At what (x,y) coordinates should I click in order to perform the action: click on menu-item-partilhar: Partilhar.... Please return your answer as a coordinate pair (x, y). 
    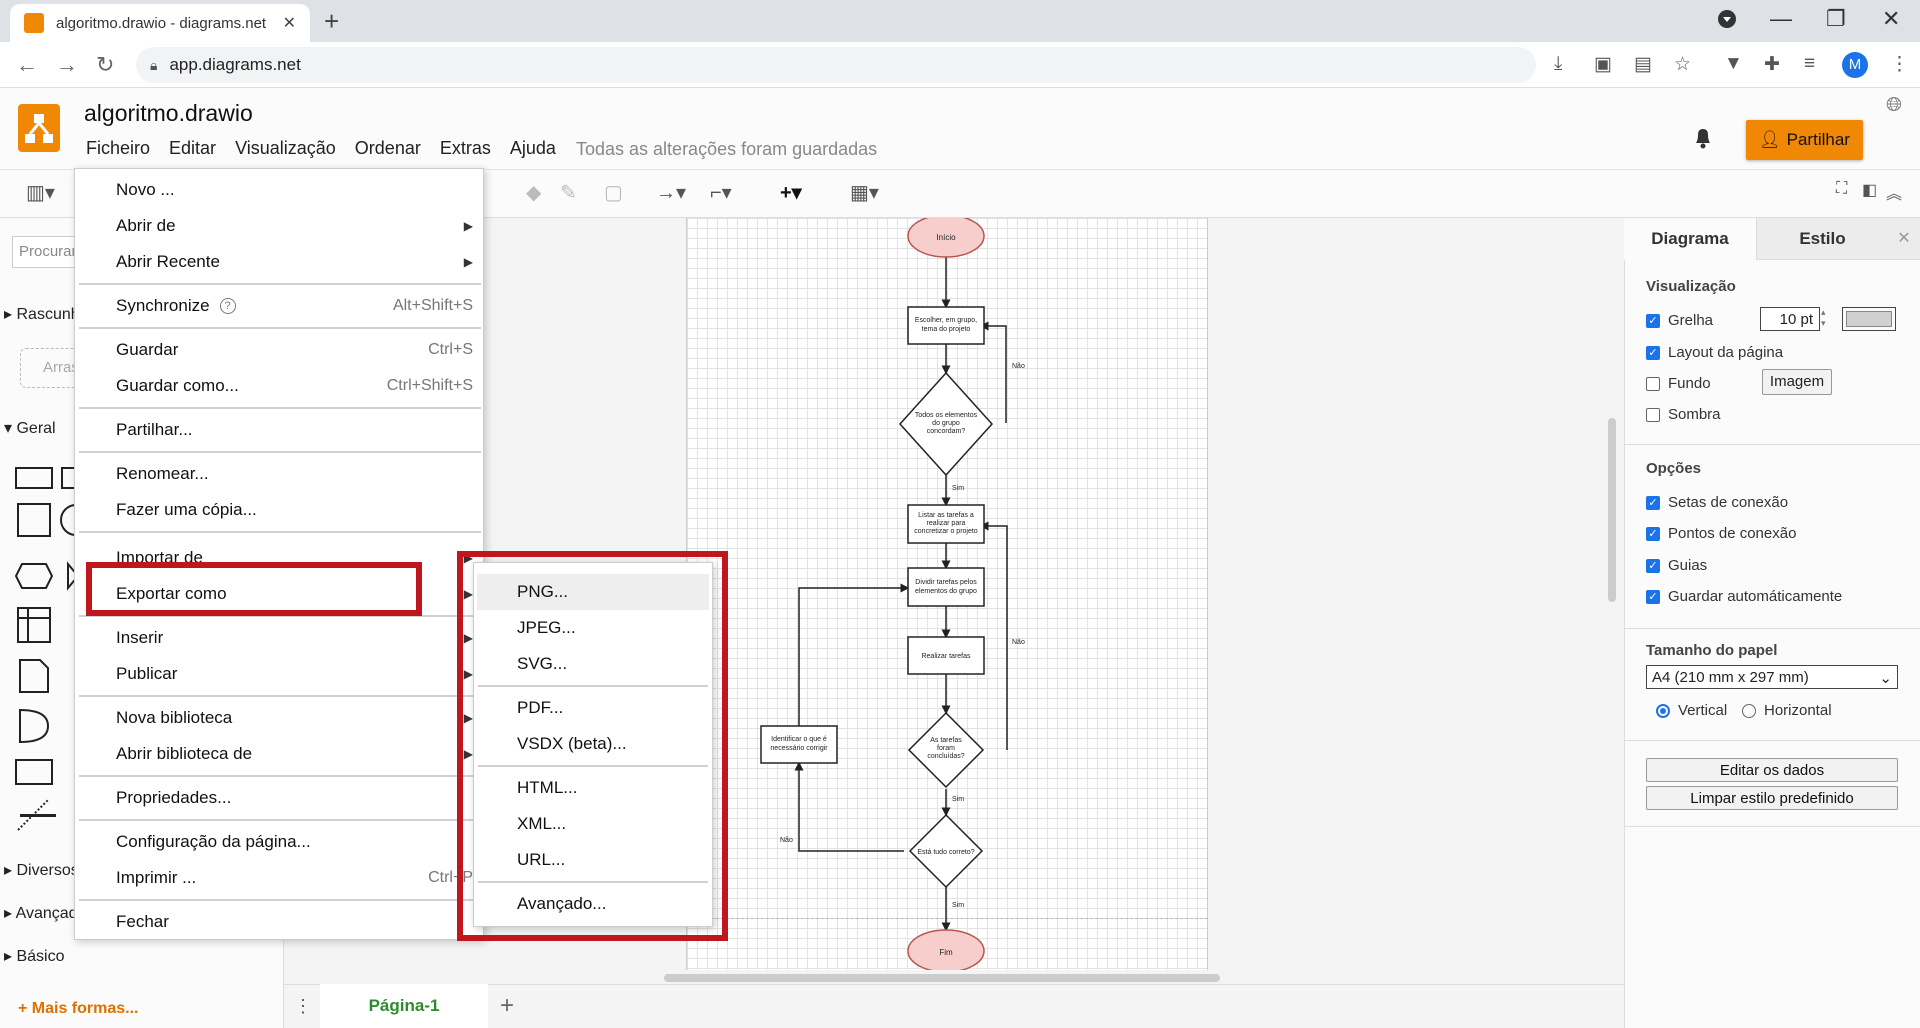
    Looking at the image, I should click on (280, 430).